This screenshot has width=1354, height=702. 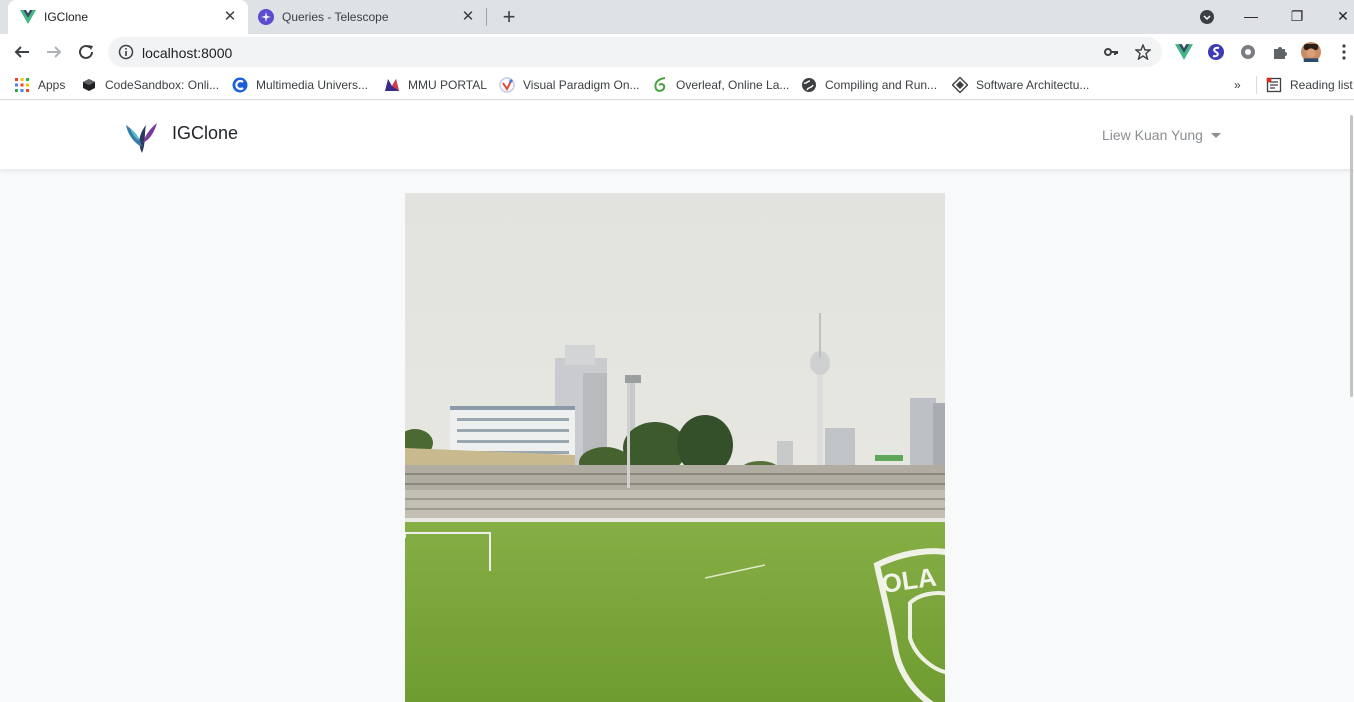 I want to click on mmu-icon, so click(x=240, y=85).